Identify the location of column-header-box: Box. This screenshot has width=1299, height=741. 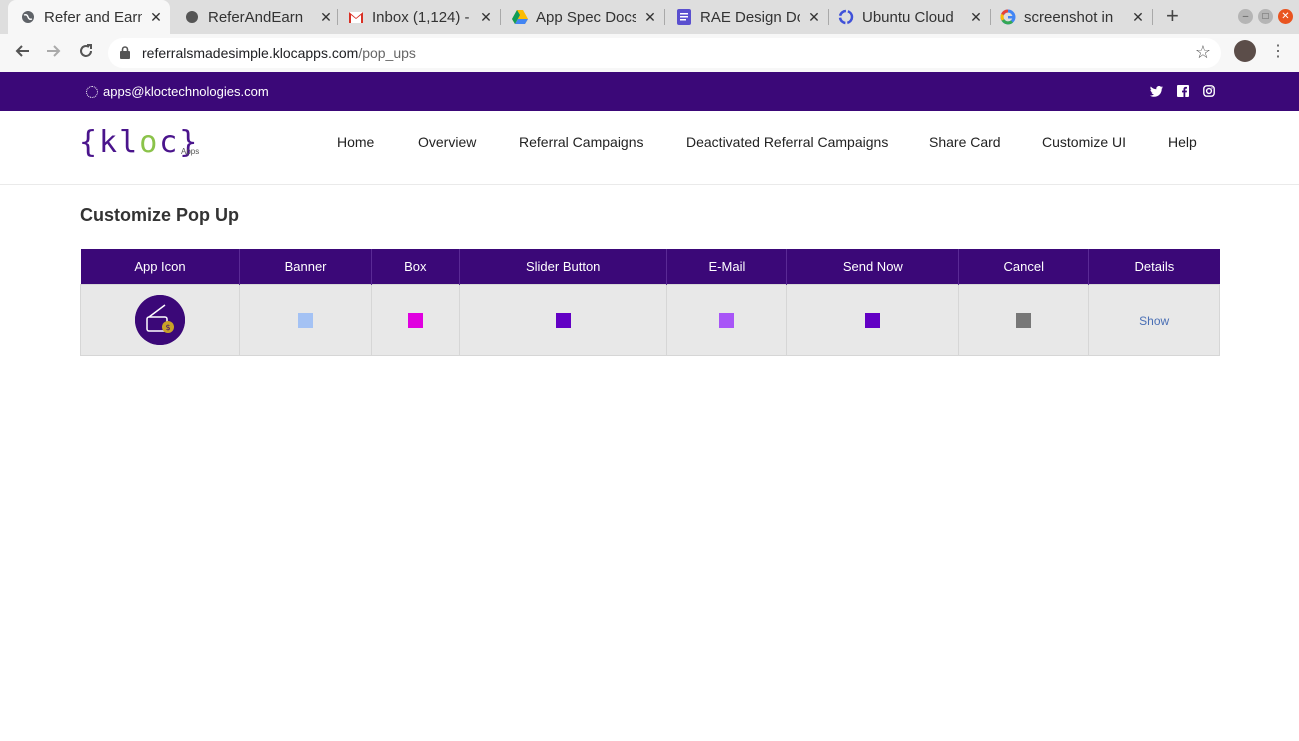
(416, 267).